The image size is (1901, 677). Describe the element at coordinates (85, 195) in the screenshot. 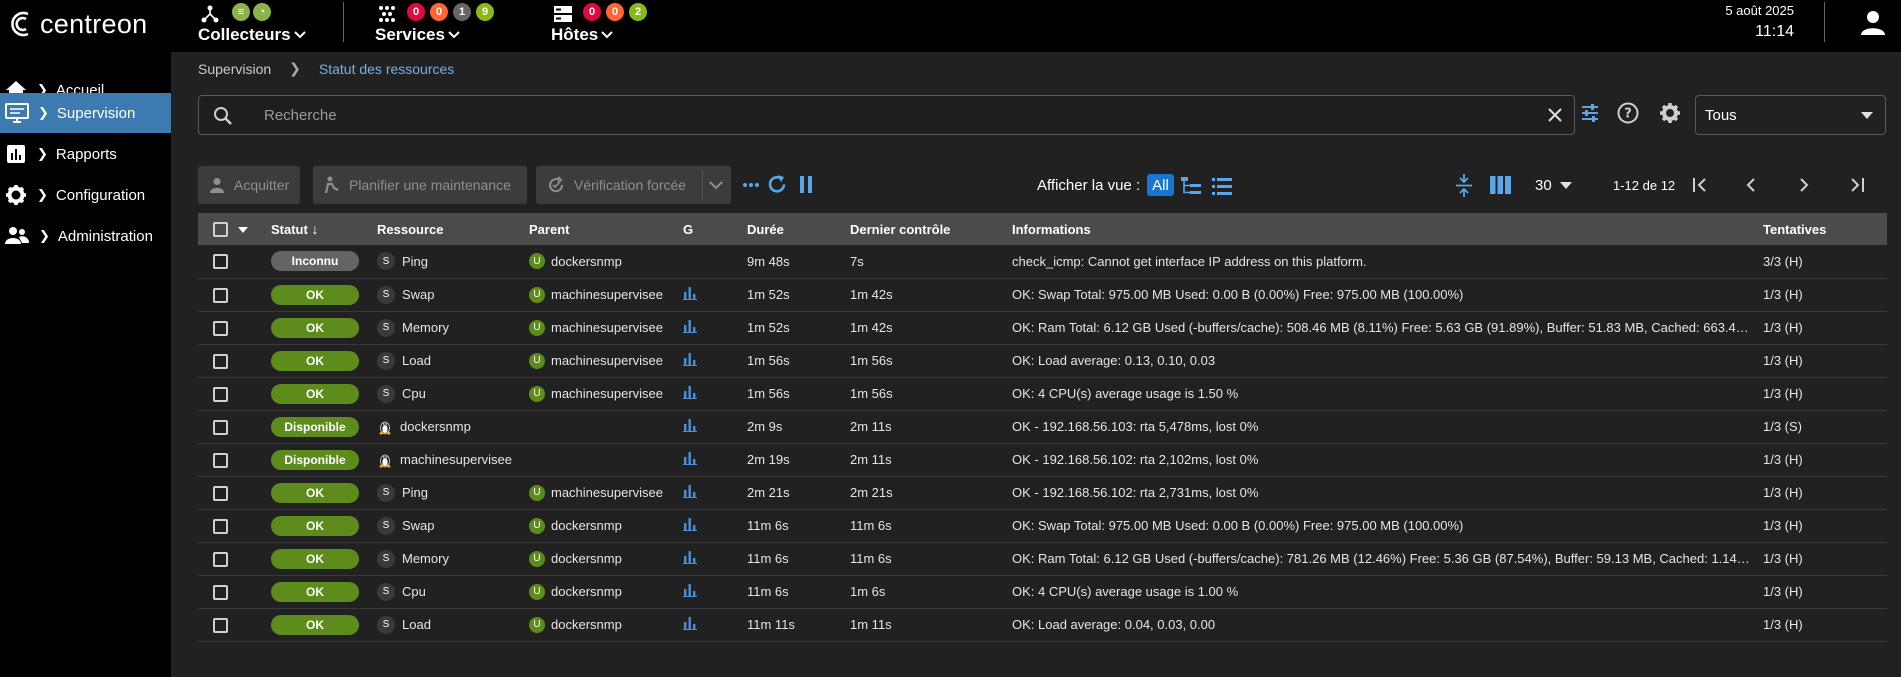

I see `sidebar-item-configuration: ❯ Configuration` at that location.